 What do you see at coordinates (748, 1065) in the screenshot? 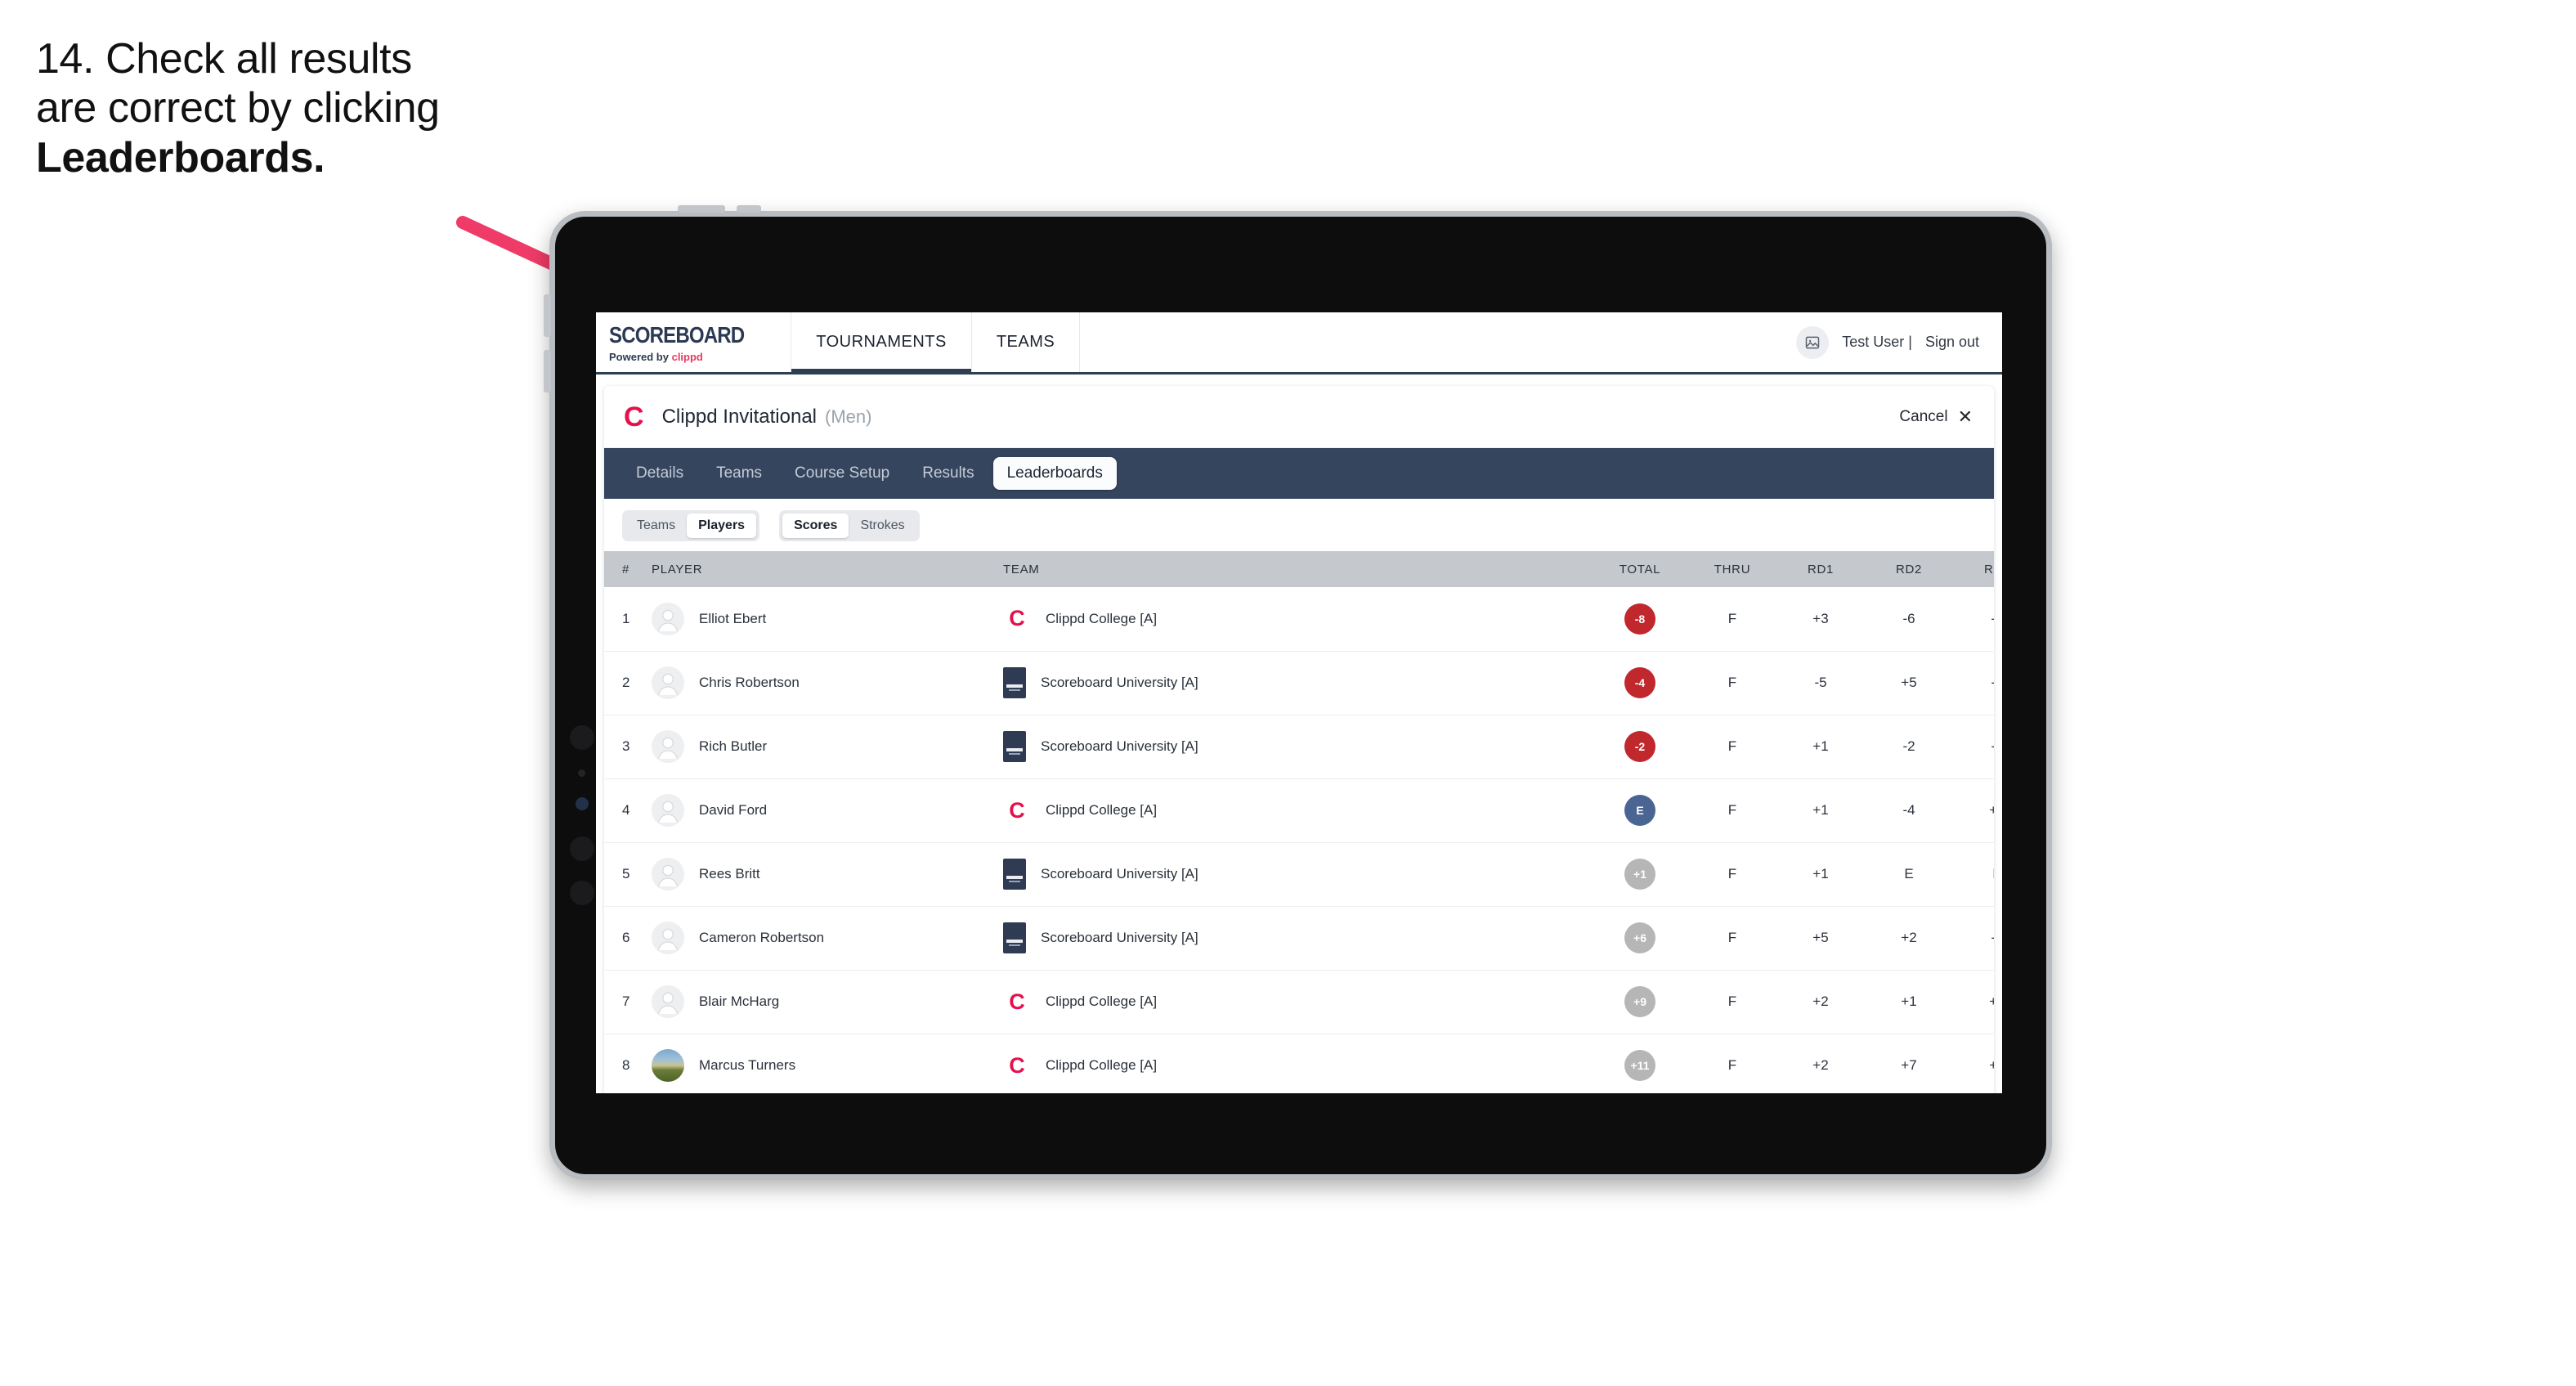
I see `player-name: Marcus Turners` at bounding box center [748, 1065].